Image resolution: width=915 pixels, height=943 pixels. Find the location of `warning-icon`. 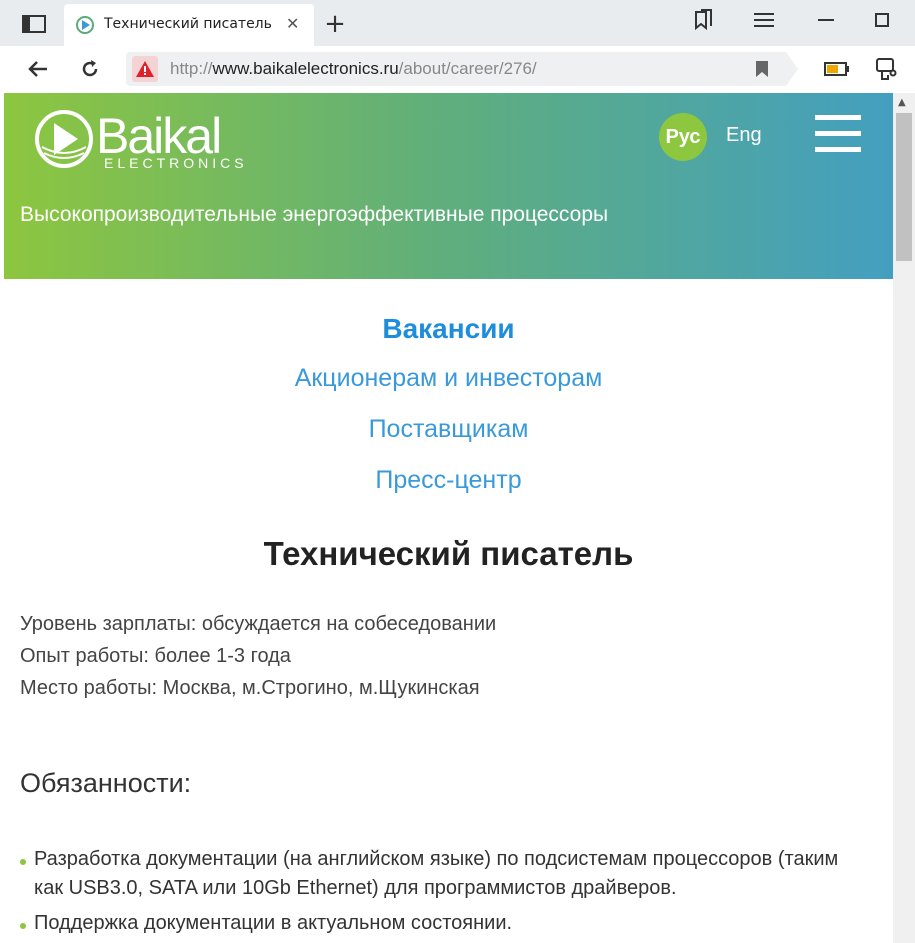

warning-icon is located at coordinates (145, 69).